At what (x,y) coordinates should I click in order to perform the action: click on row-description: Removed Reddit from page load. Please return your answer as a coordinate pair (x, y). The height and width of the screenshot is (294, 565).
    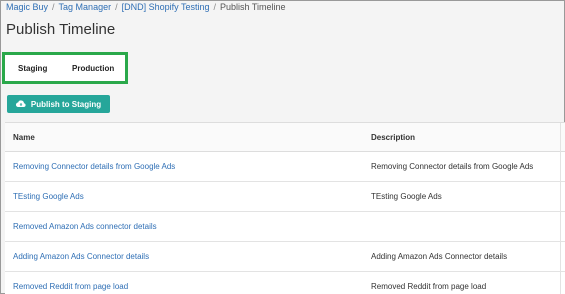
    Looking at the image, I should click on (429, 286).